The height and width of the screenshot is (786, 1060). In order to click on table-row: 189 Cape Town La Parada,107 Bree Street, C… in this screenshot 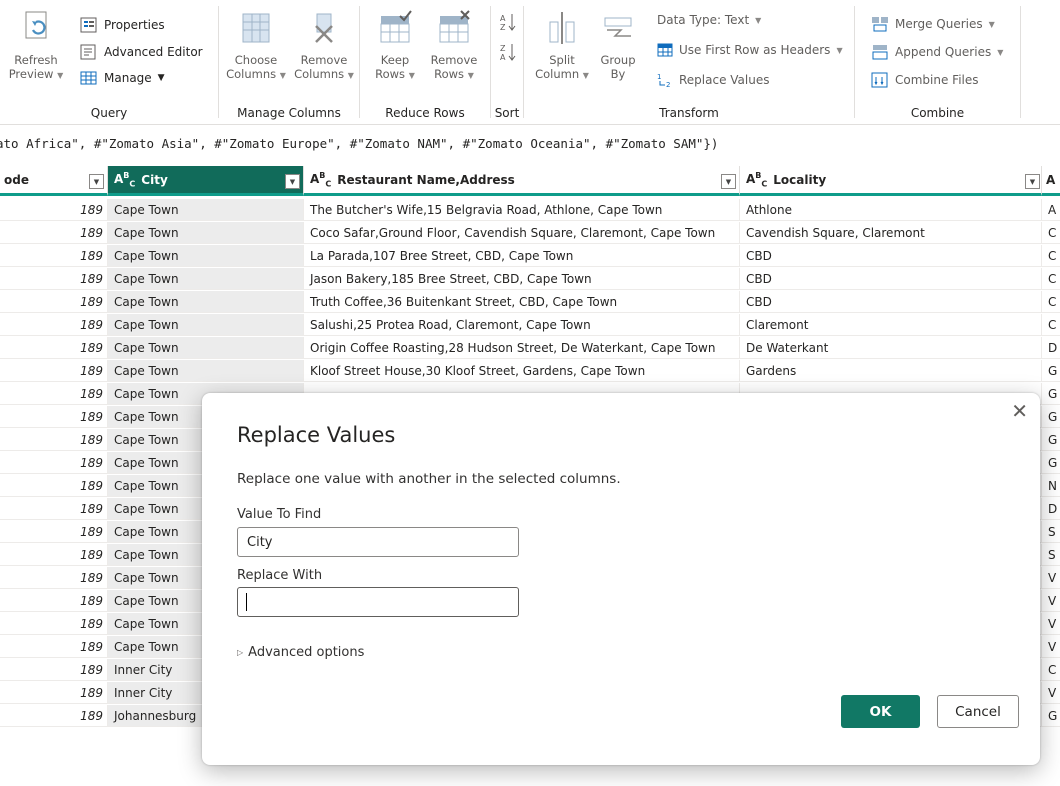, I will do `click(530, 256)`.